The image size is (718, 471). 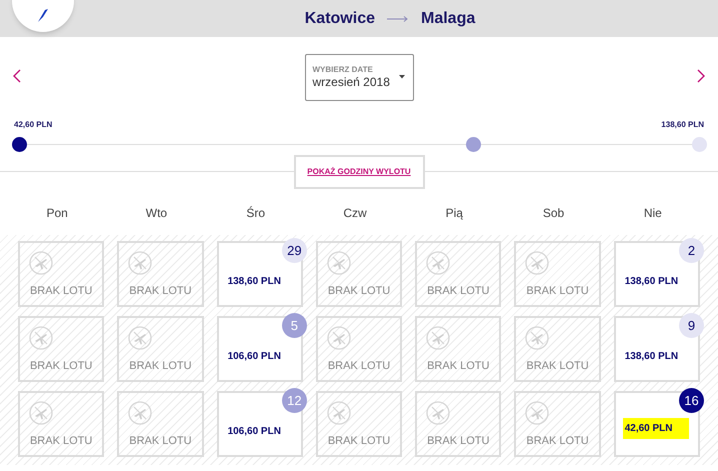 What do you see at coordinates (294, 400) in the screenshot?
I see `day-badge: 12` at bounding box center [294, 400].